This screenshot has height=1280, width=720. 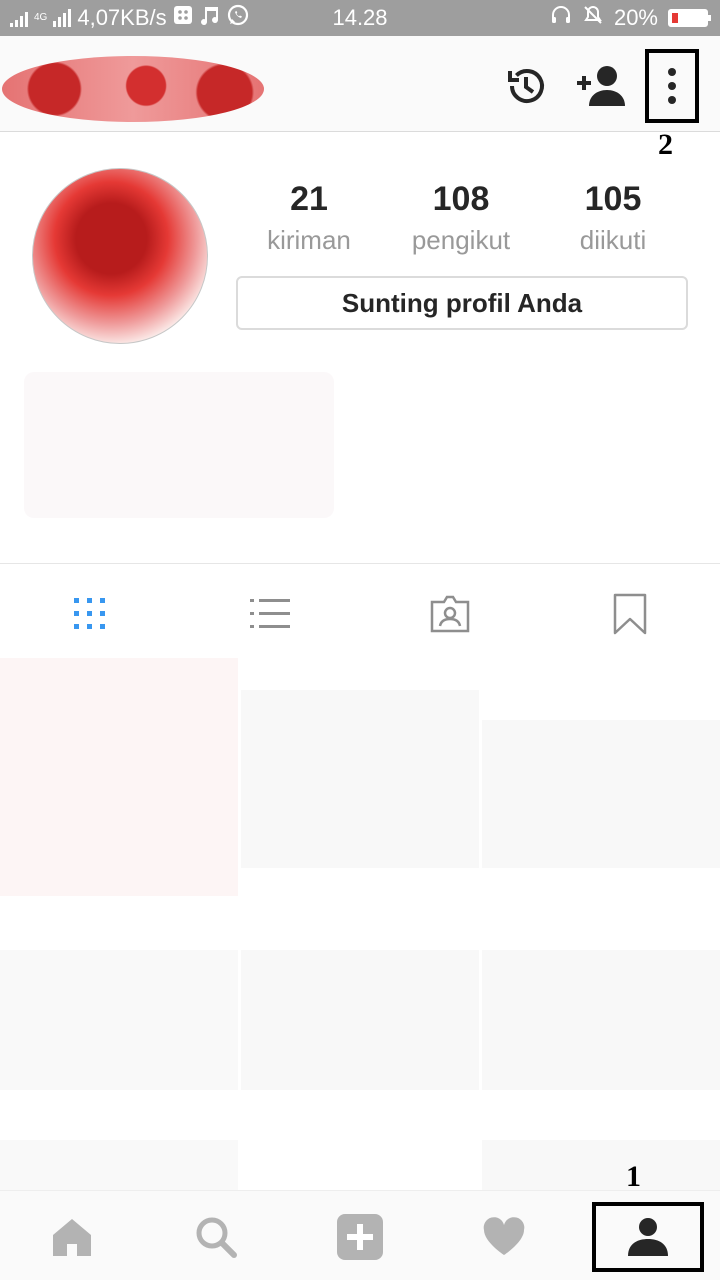 I want to click on status-bar: 4G 4,07KB/s 14.28 20%, so click(x=360, y=18).